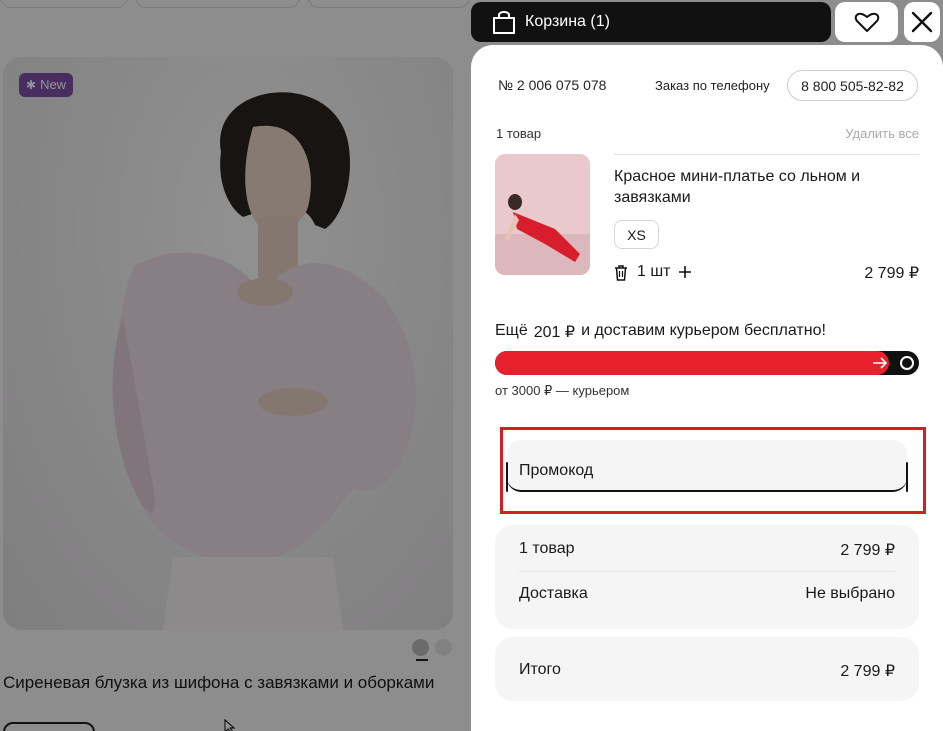 Image resolution: width=943 pixels, height=731 pixels. I want to click on summary-items-label: 1 товар, so click(547, 548).